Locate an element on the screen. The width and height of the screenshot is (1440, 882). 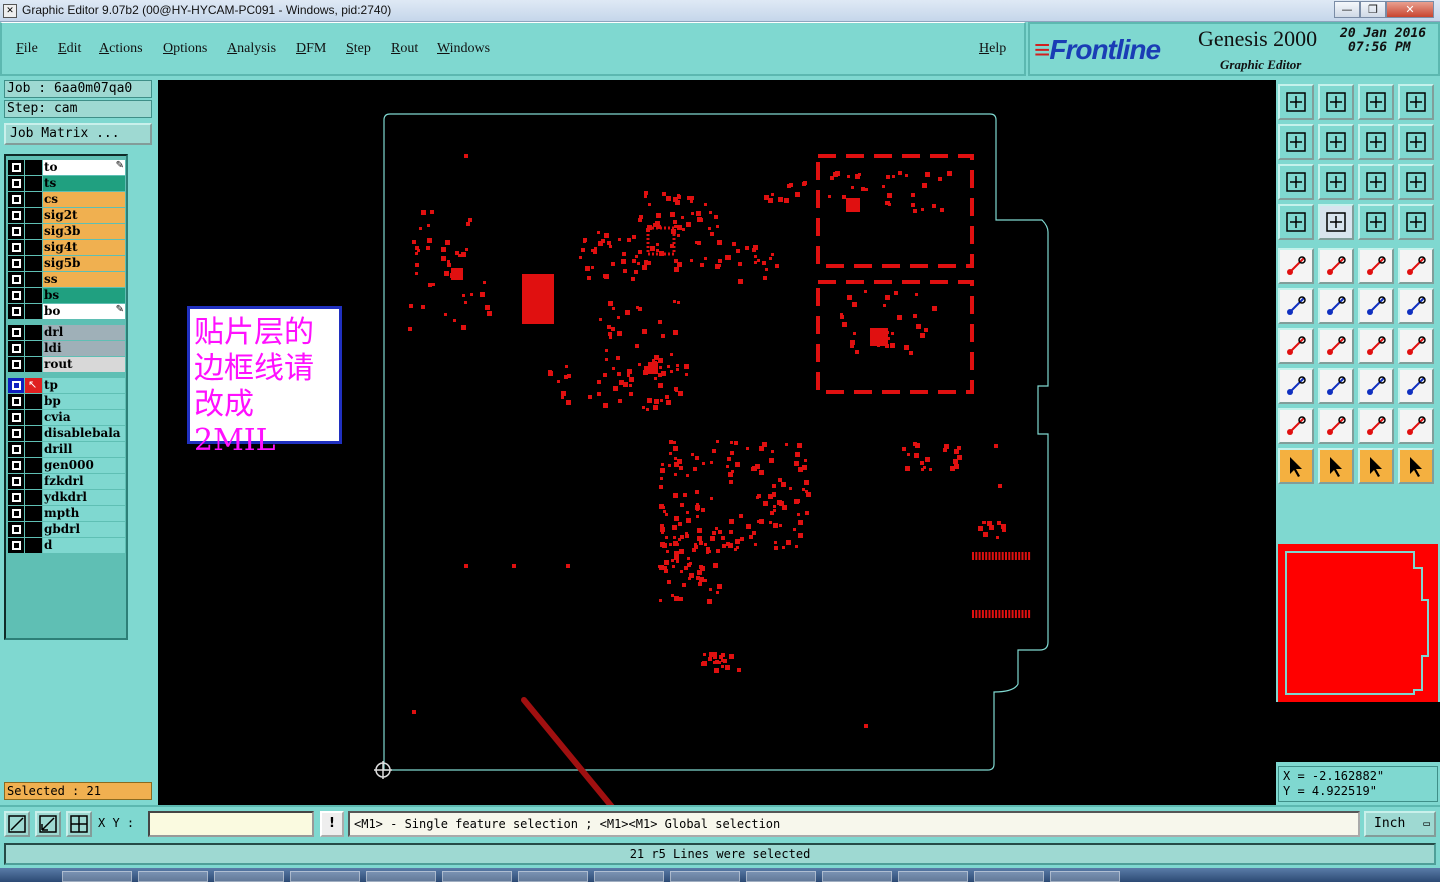
layer-row-drl: drl is located at coordinates (67, 332).